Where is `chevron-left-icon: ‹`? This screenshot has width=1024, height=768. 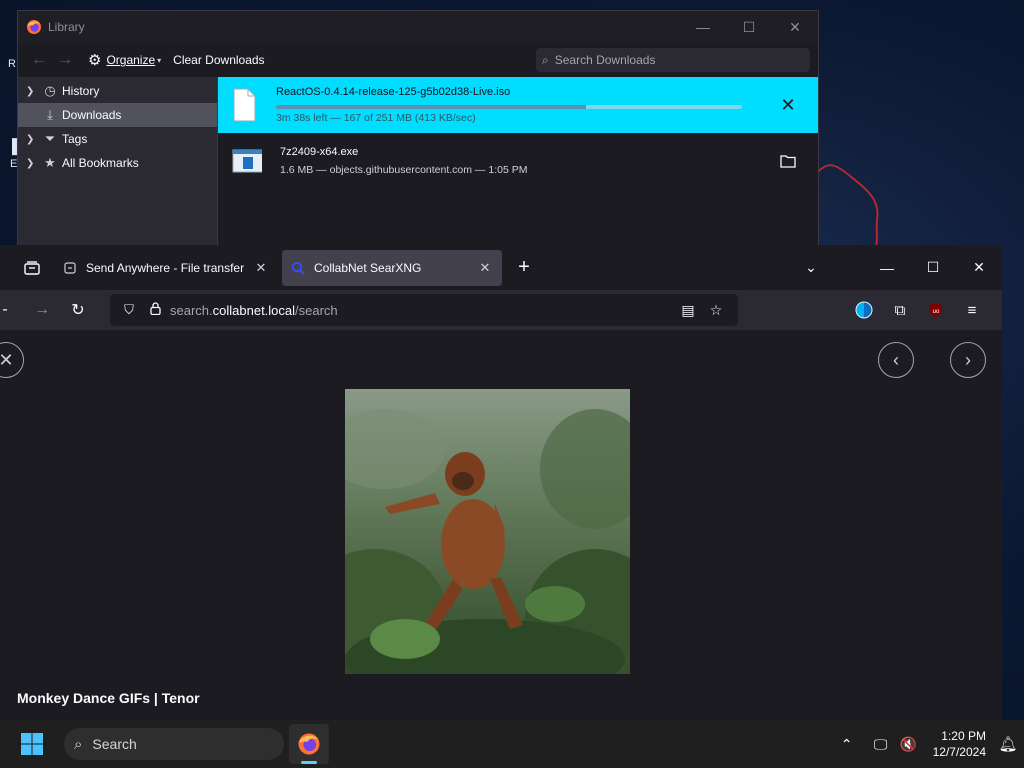 chevron-left-icon: ‹ is located at coordinates (896, 359).